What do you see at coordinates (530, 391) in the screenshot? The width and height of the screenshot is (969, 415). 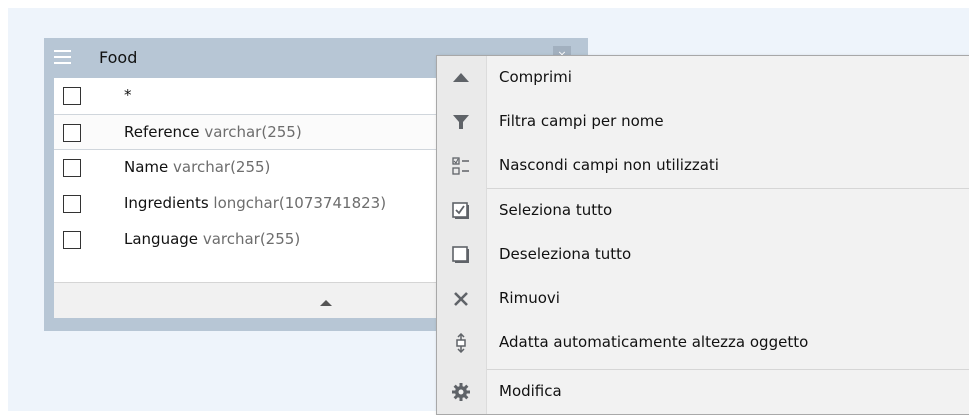 I see `menu-item-label: Modifica` at bounding box center [530, 391].